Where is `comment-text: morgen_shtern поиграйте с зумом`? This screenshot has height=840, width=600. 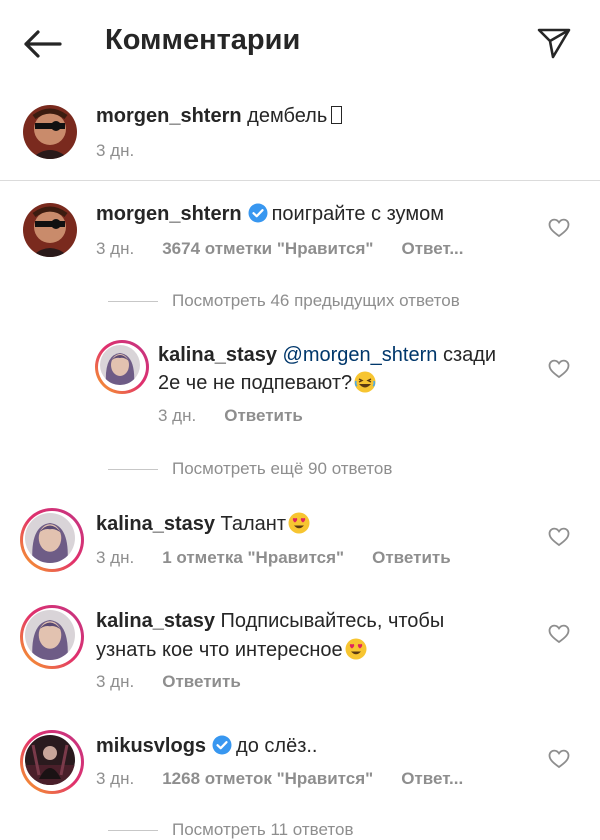 comment-text: morgen_shtern поиграйте с зумом is located at coordinates (270, 214).